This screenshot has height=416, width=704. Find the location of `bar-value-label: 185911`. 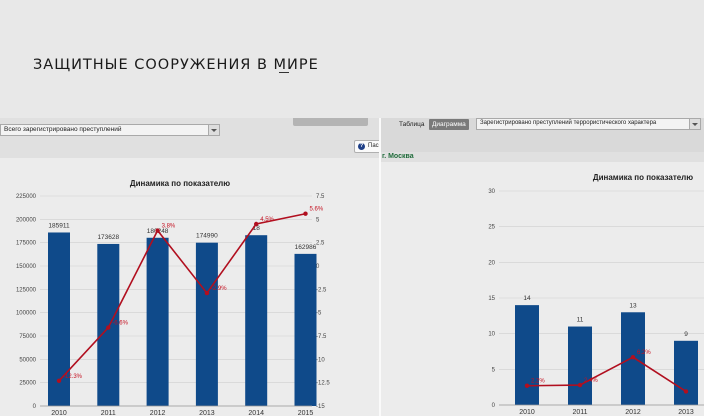

bar-value-label: 185911 is located at coordinates (59, 225).